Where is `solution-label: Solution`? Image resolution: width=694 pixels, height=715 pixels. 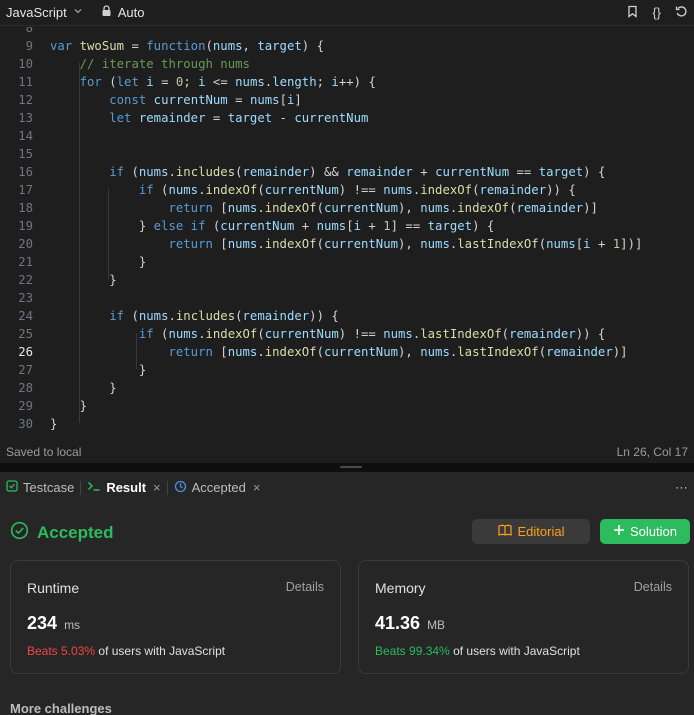 solution-label: Solution is located at coordinates (653, 531).